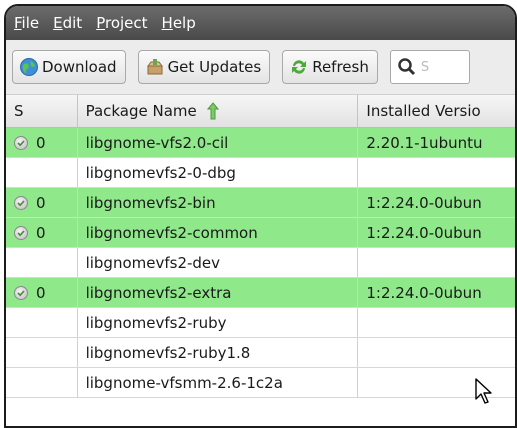 The height and width of the screenshot is (428, 517). I want to click on column-header-installed-version: Installed Versio, so click(436, 111).